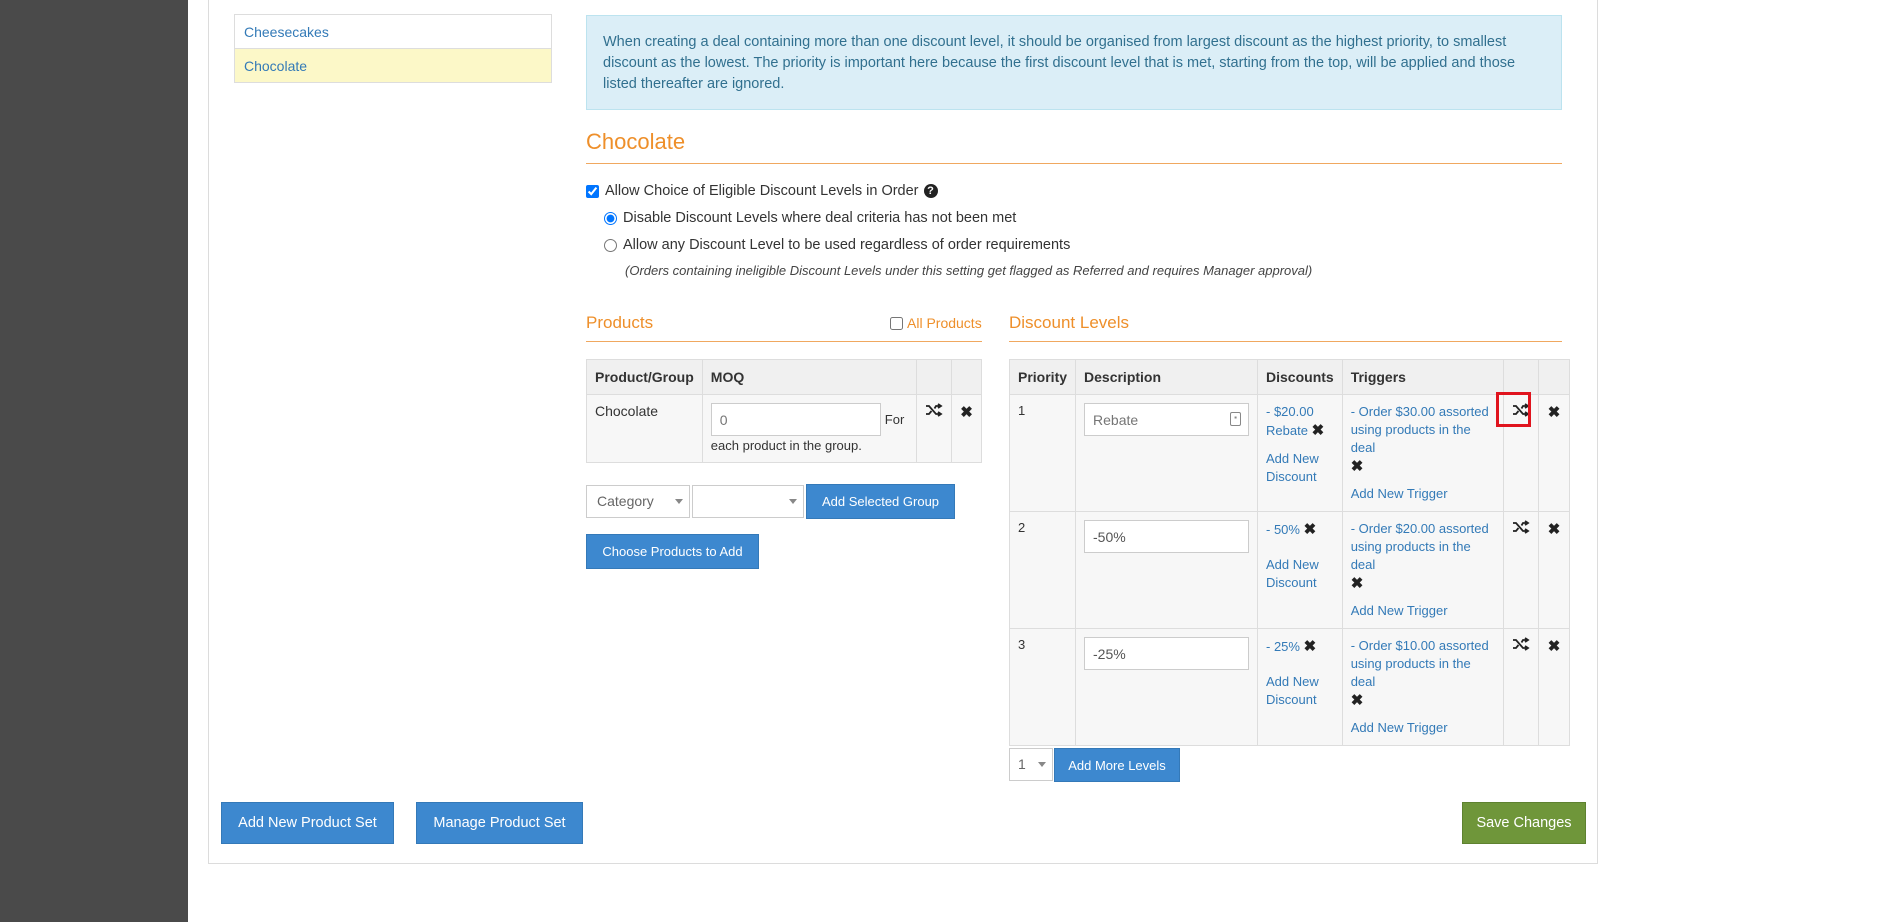  What do you see at coordinates (795, 419) in the screenshot?
I see `moq-input` at bounding box center [795, 419].